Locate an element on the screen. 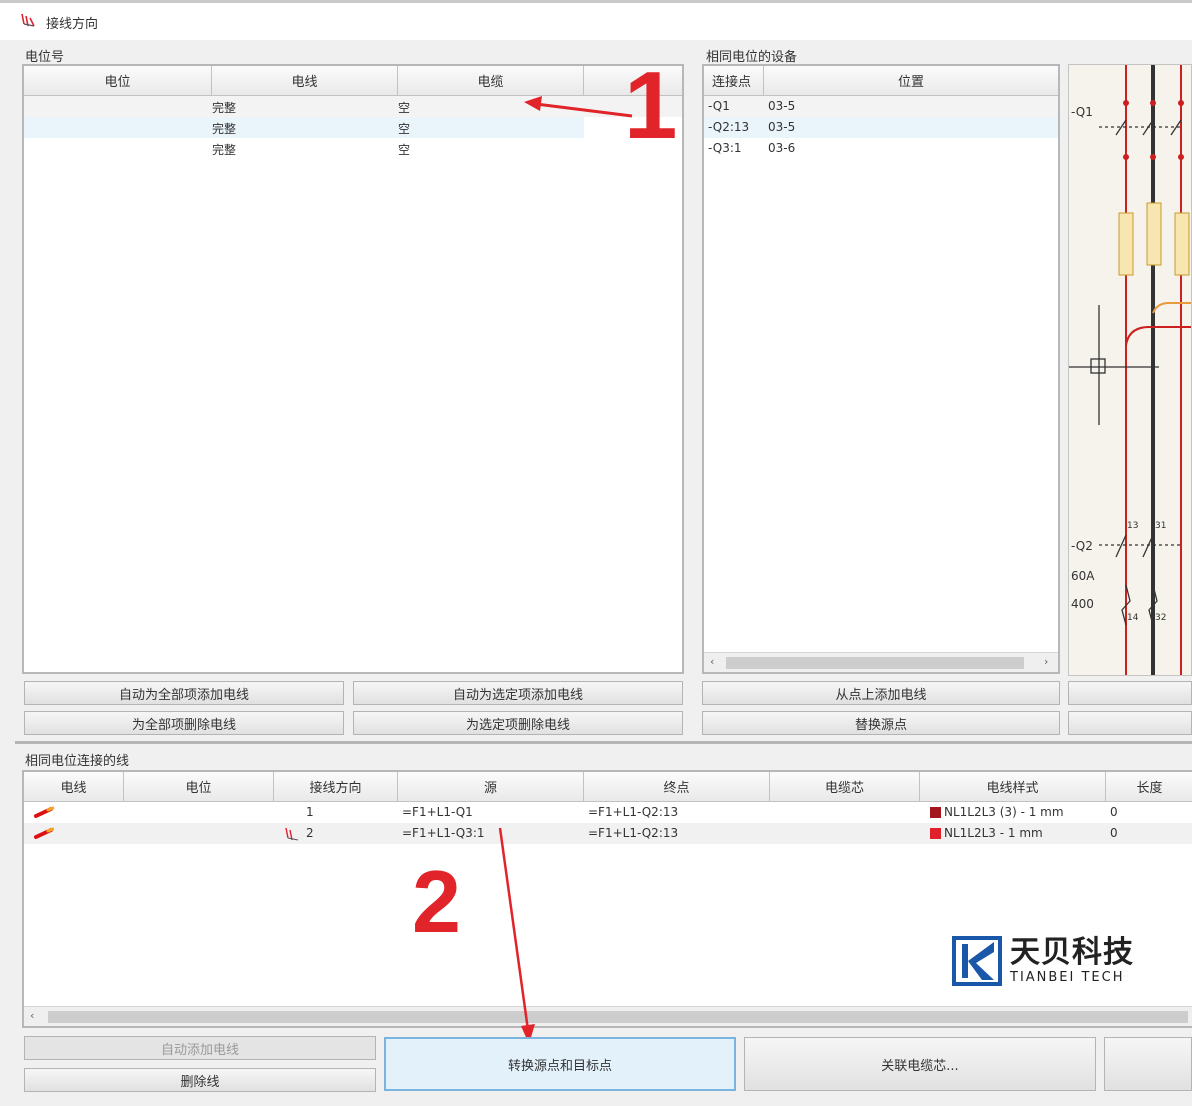 This screenshot has width=1192, height=1106. auto-add-all-button: 自动为全部项添加电线 is located at coordinates (184, 693).